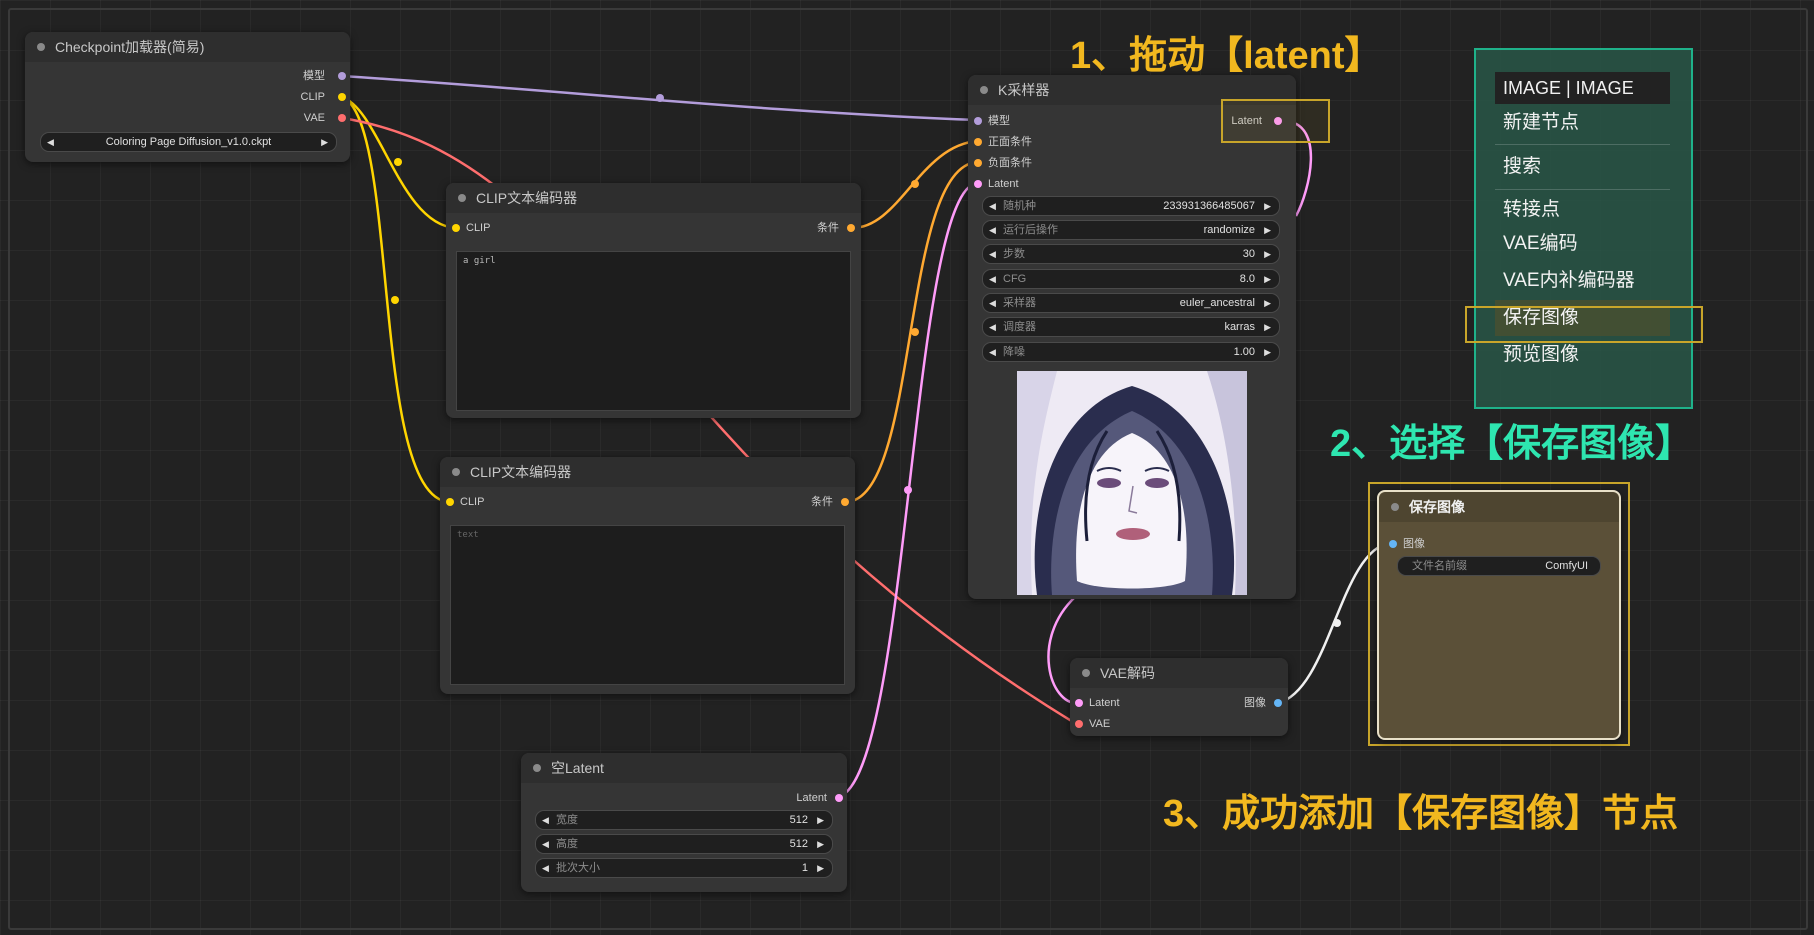  Describe the element at coordinates (1003, 184) in the screenshot. I see `latent-input-label: Latent` at that location.